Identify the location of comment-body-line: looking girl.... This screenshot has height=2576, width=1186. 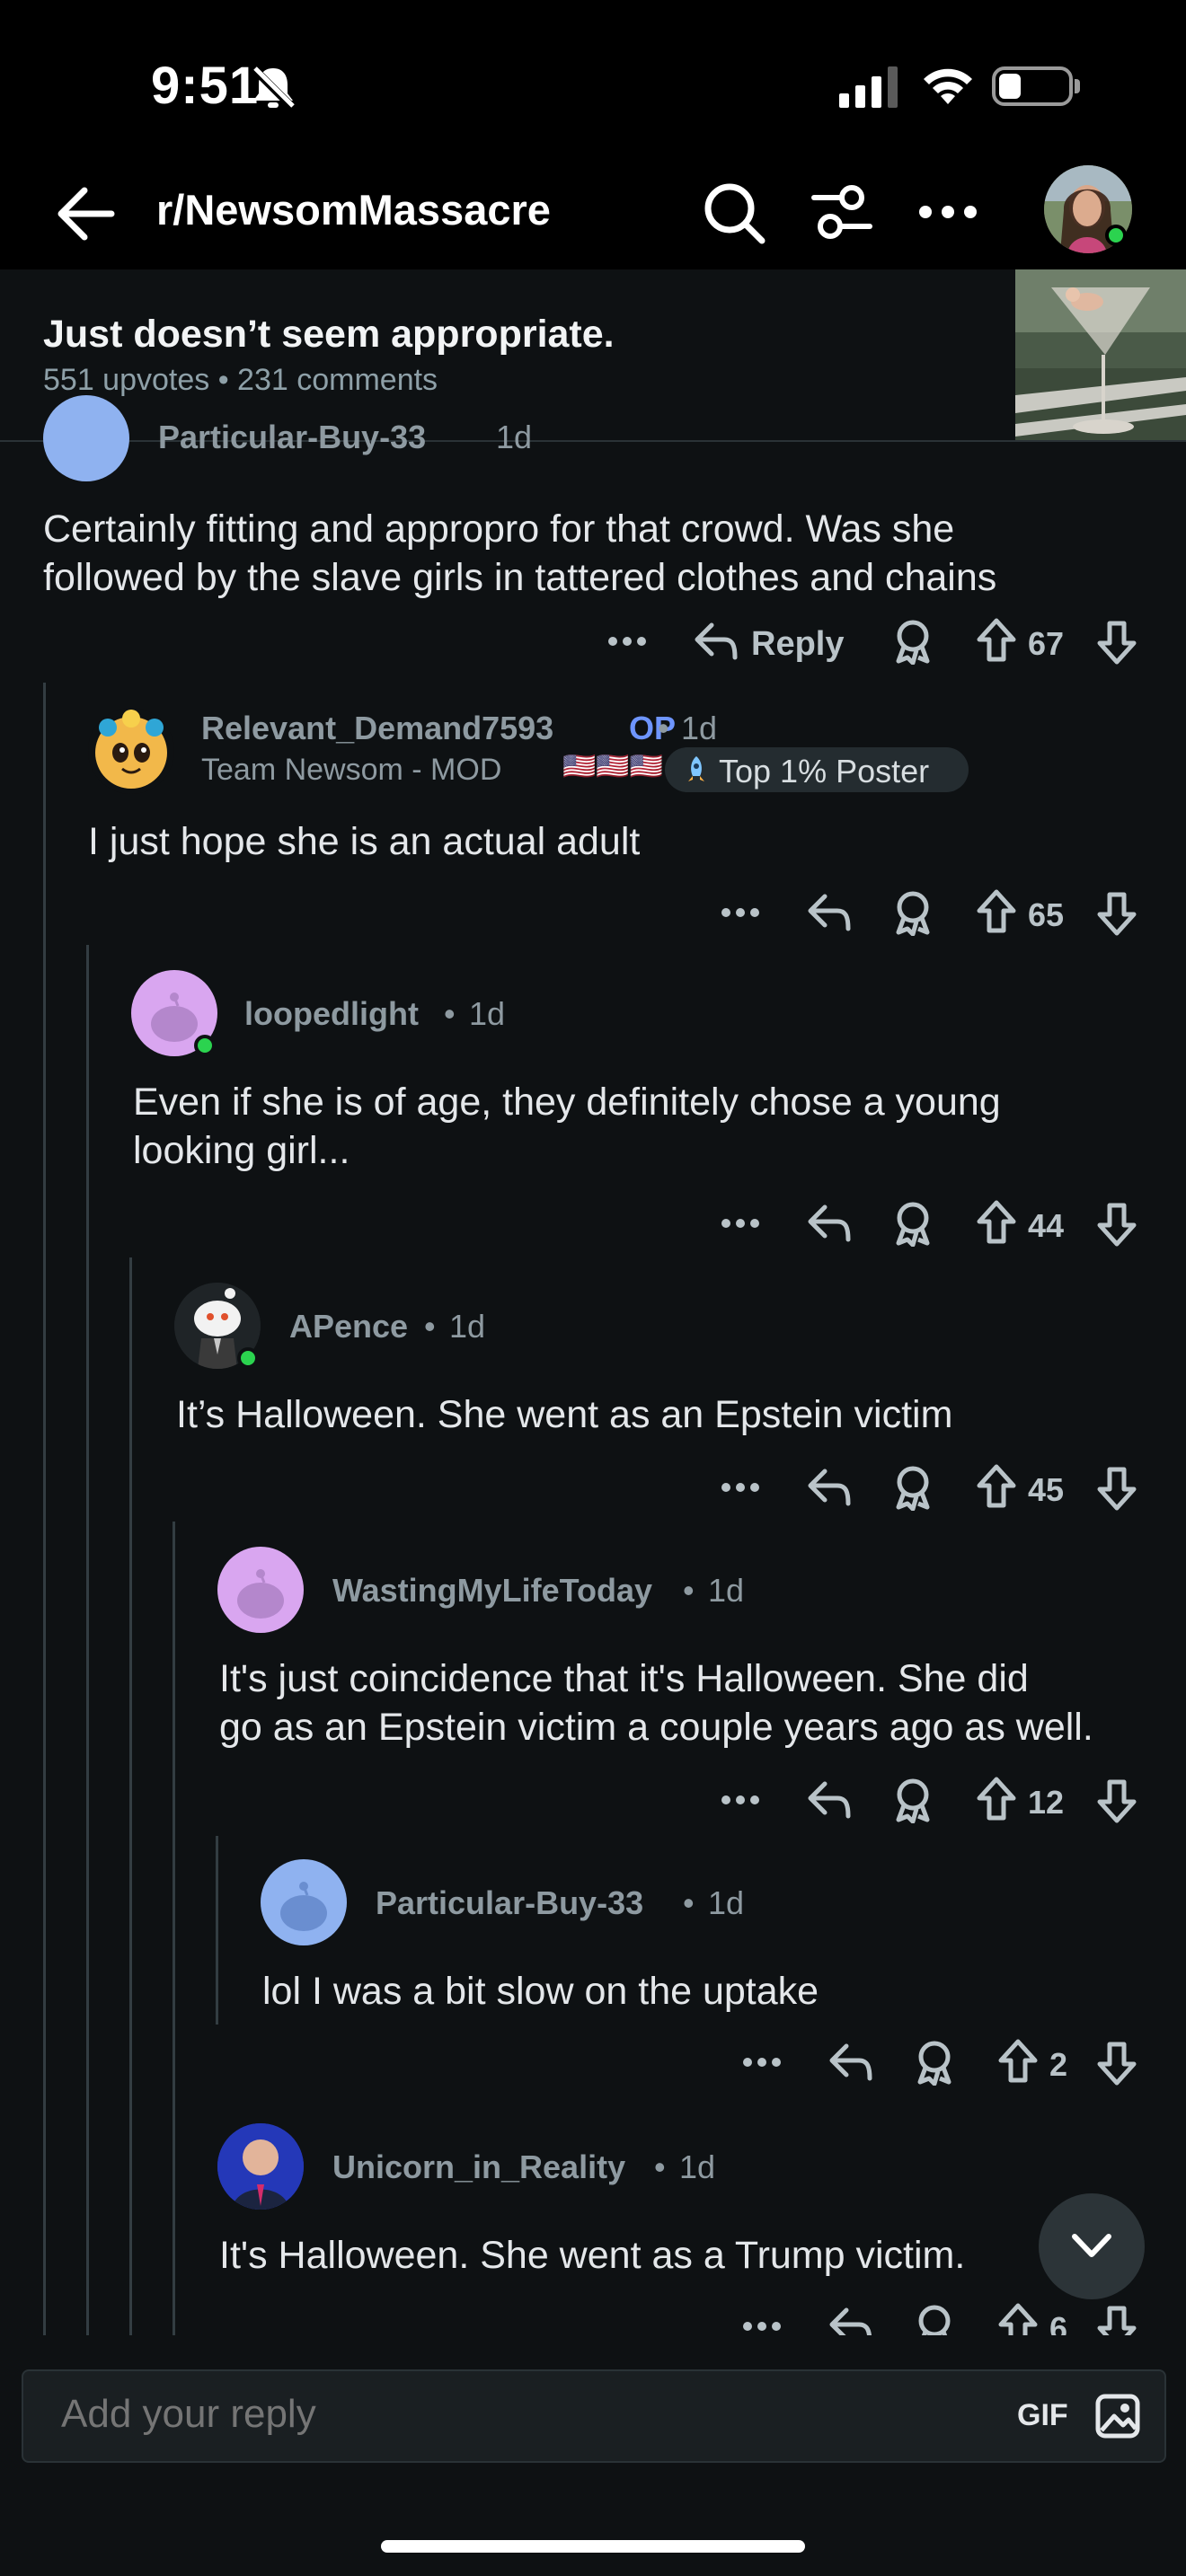
(241, 1150).